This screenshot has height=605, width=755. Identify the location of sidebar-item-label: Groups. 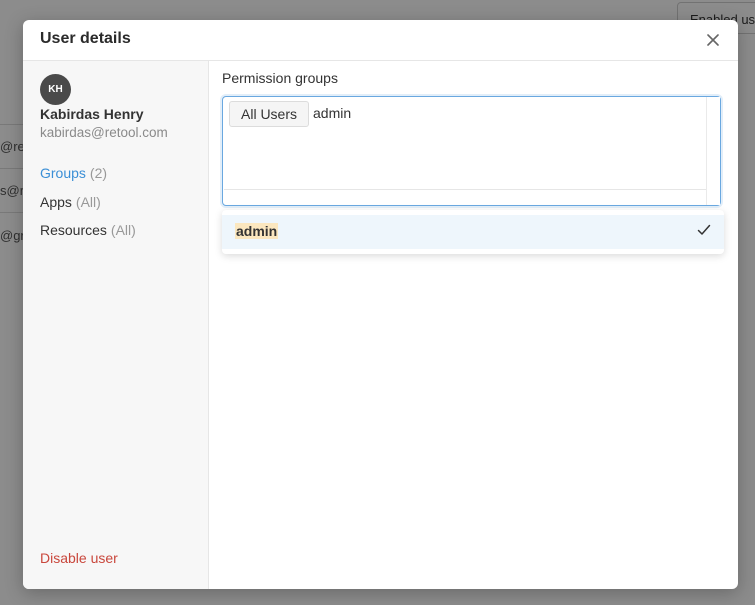
(63, 173).